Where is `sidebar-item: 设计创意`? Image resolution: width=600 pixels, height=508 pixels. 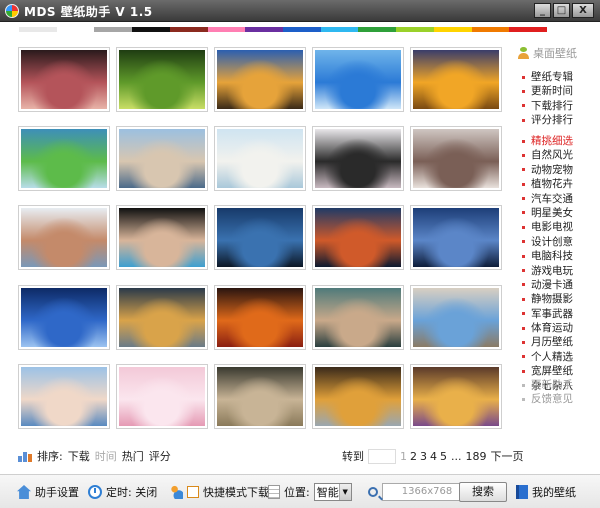 sidebar-item: 设计创意 is located at coordinates (561, 242).